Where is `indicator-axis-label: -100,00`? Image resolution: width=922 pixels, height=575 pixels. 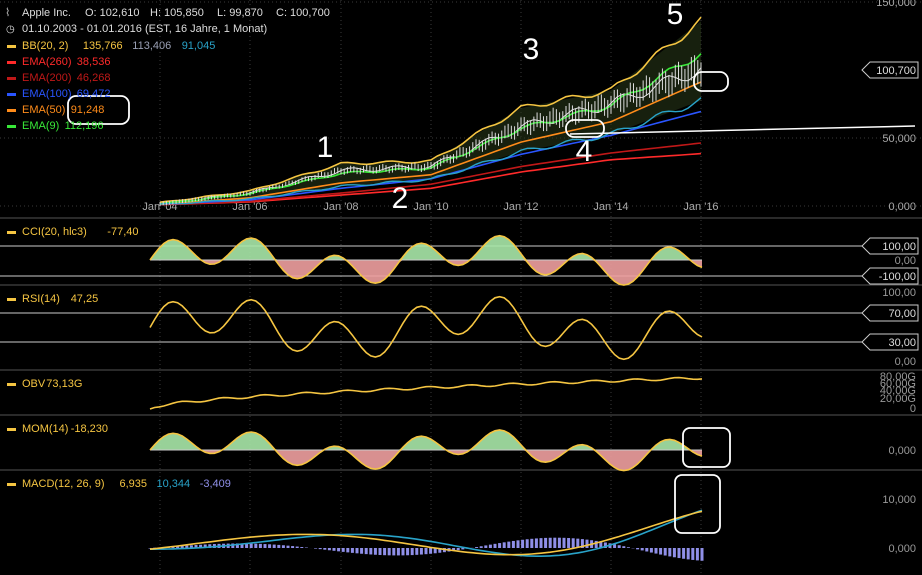
indicator-axis-label: -100,00 is located at coordinates (897, 277).